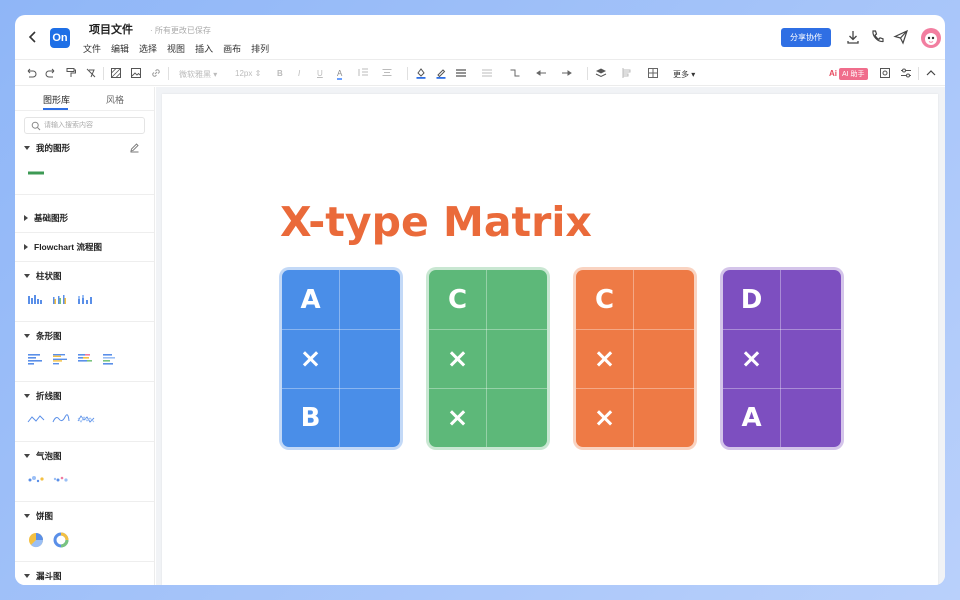 The image size is (960, 600). Describe the element at coordinates (885, 73) in the screenshot. I see `image-search-icon` at that location.